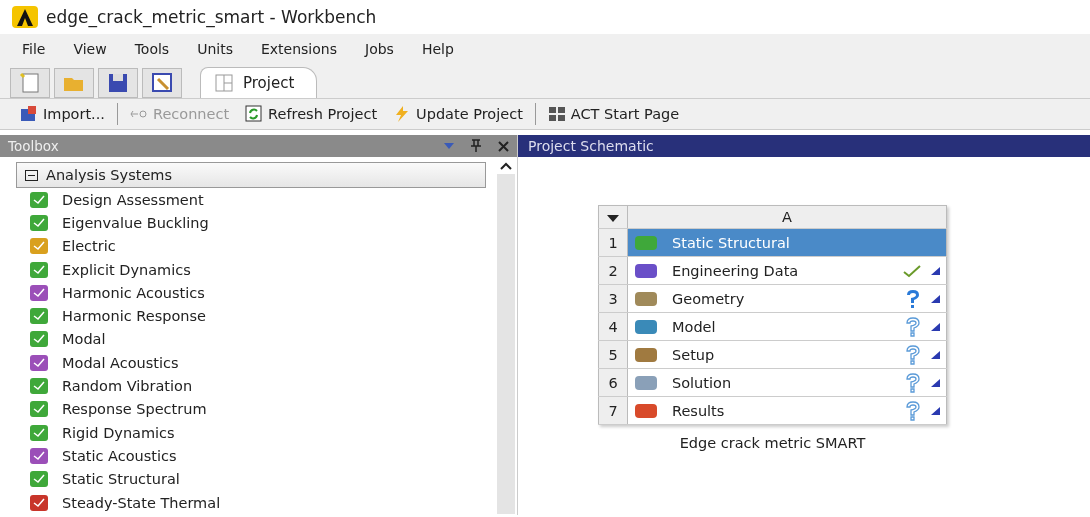 The image size is (1090, 517). I want to click on row-number: 5, so click(613, 354).